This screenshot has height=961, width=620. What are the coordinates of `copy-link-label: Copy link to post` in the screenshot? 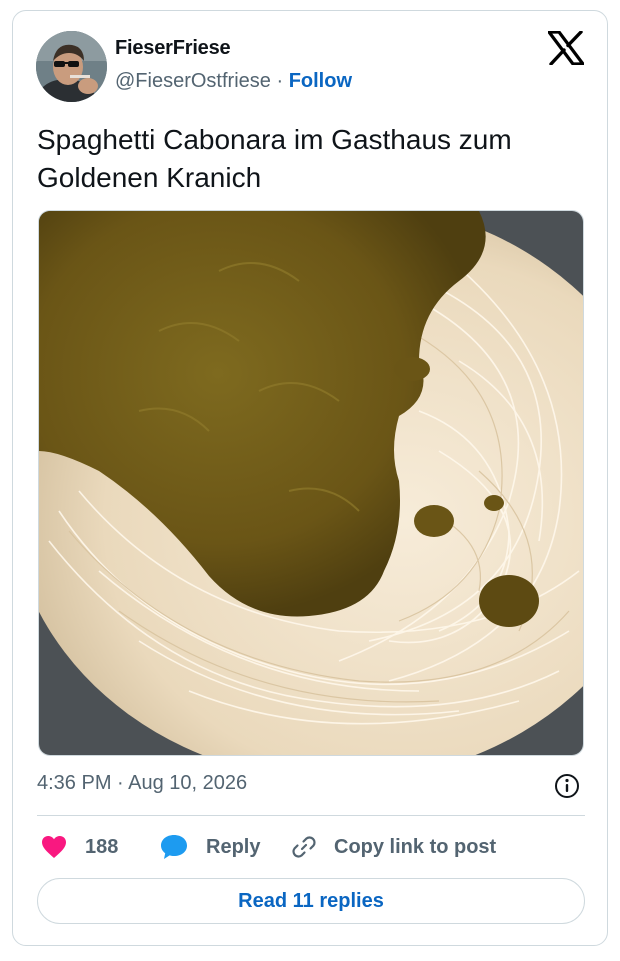 It's located at (415, 846).